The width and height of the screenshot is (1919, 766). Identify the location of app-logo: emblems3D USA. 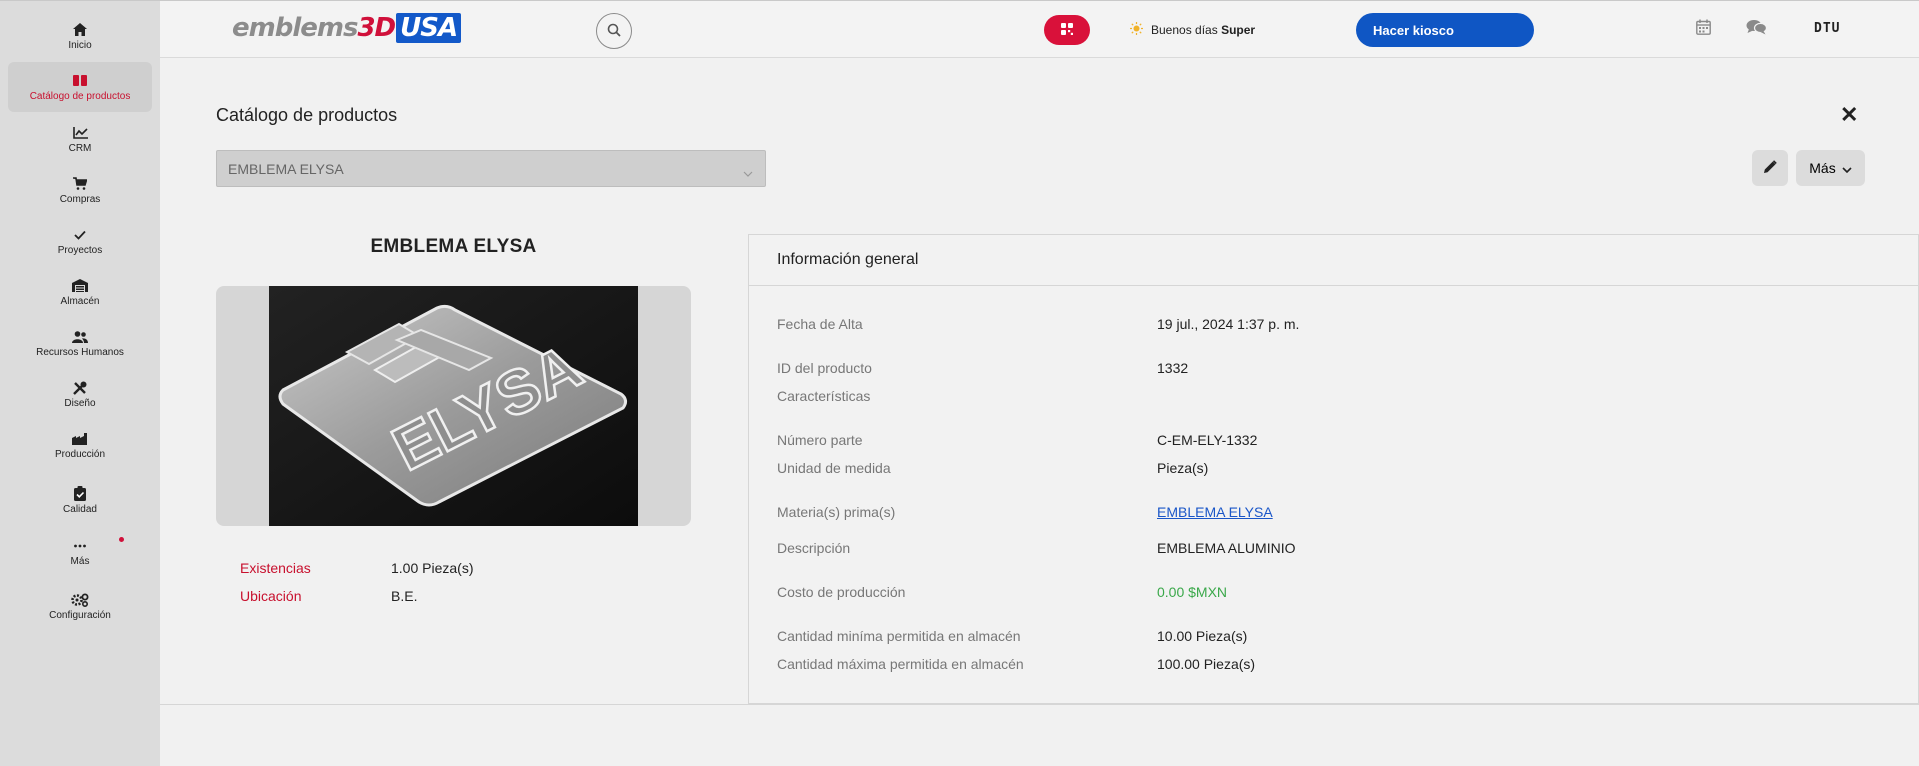
(347, 28).